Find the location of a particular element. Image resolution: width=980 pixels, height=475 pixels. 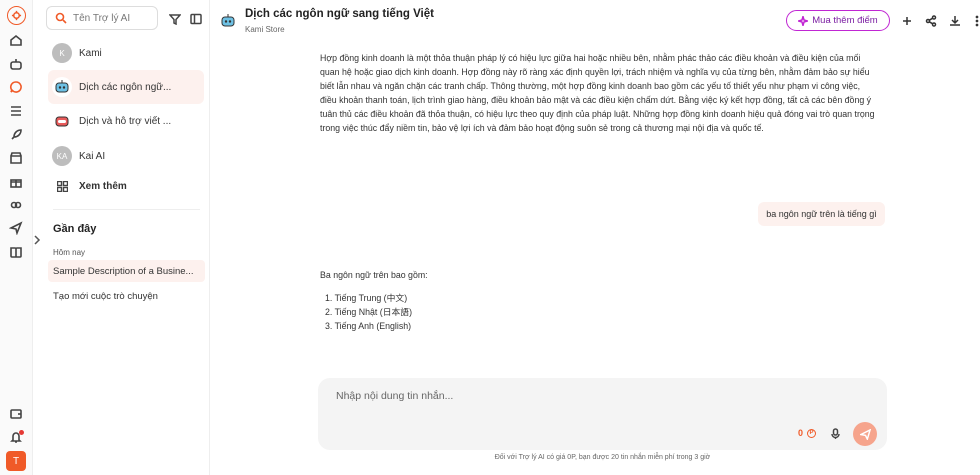

sidebar-bot-kai: KA Kai AI is located at coordinates (126, 156).